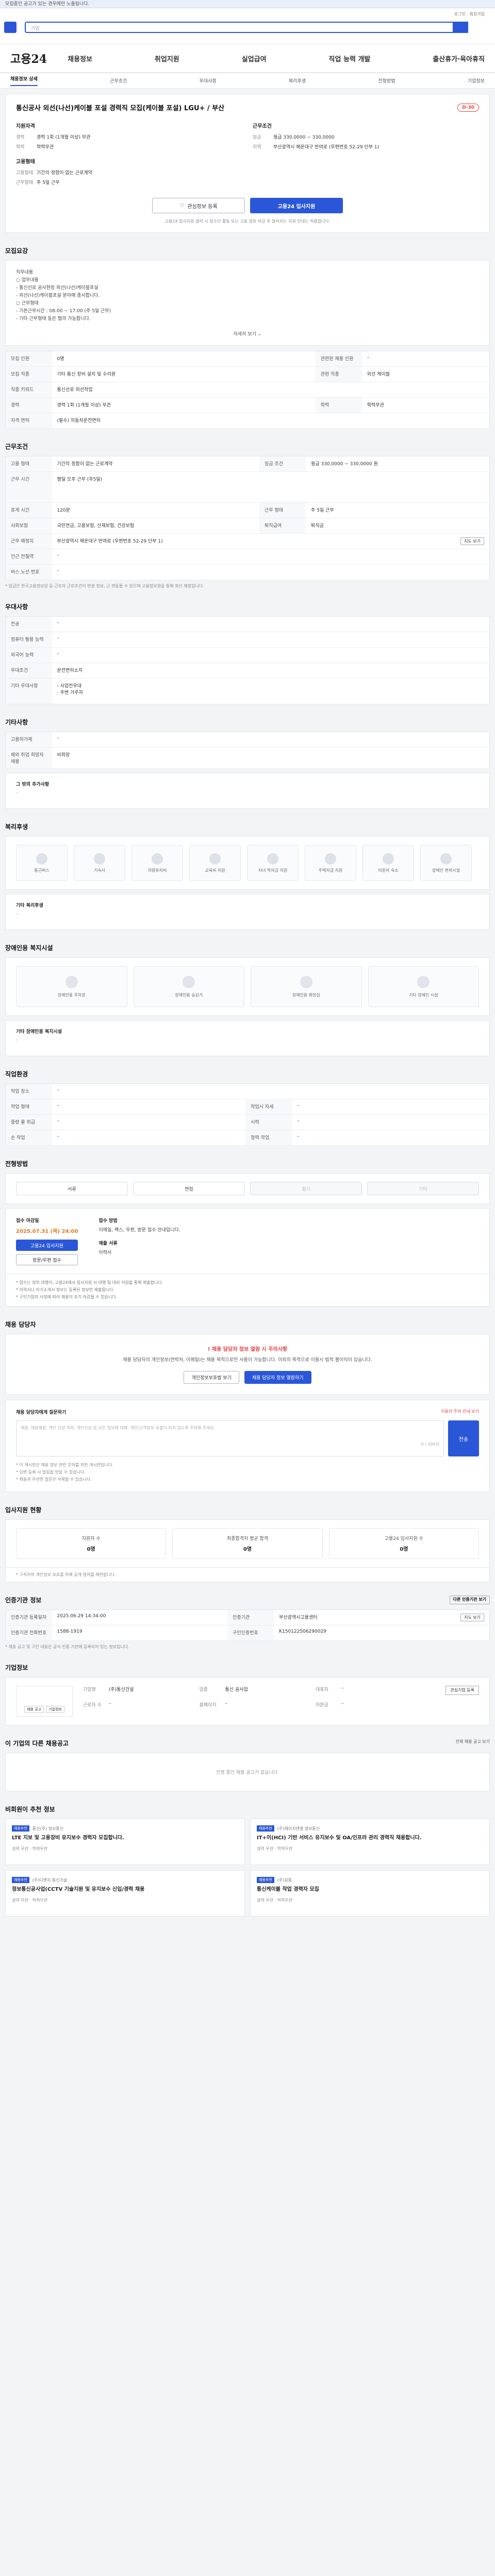 The width and height of the screenshot is (495, 2576). What do you see at coordinates (35, 28) in the screenshot?
I see `search-placeholder: 기업` at bounding box center [35, 28].